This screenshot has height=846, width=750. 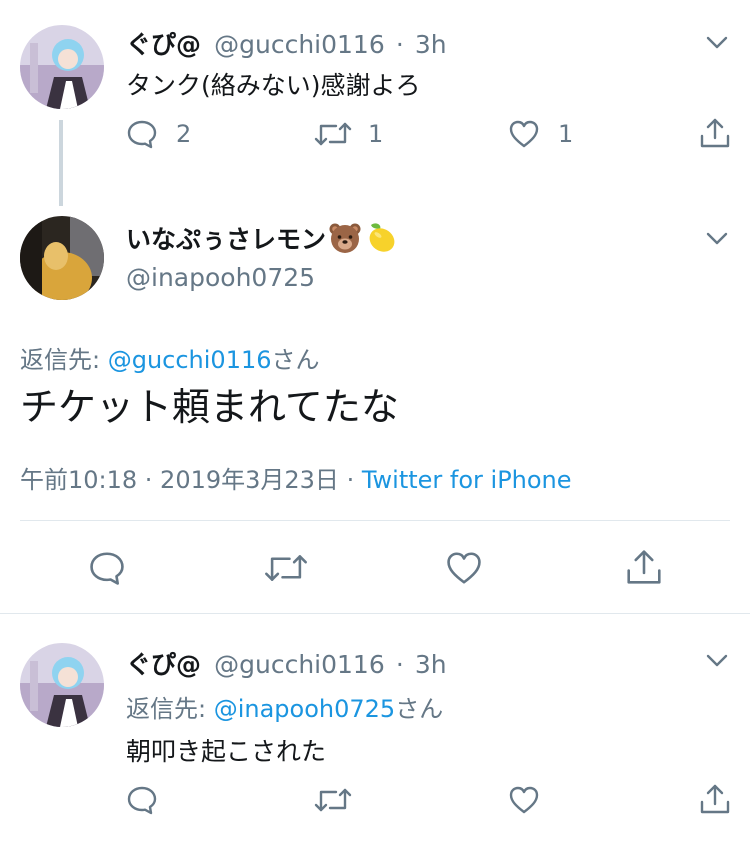 I want to click on main-author-name-row: いなぷぅさレモン, so click(x=262, y=238).